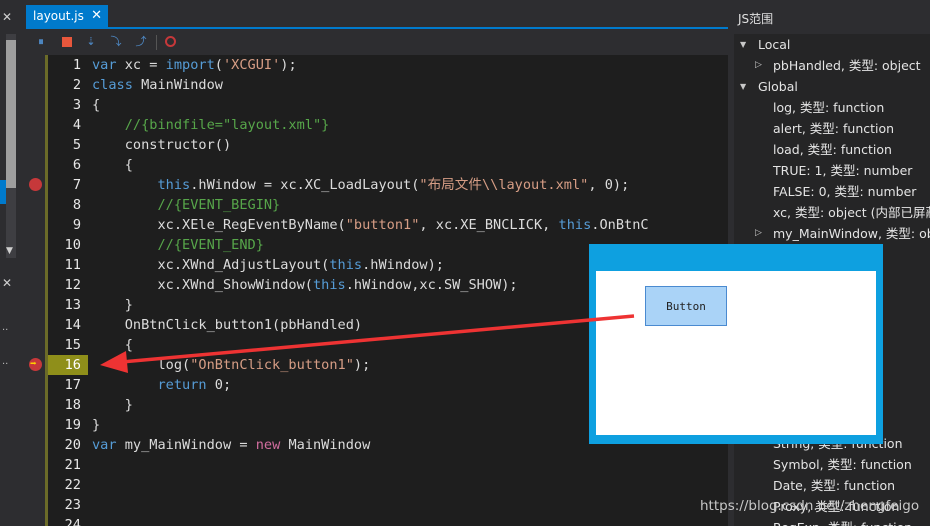  Describe the element at coordinates (76, 105) in the screenshot. I see `line-number: 3` at that location.